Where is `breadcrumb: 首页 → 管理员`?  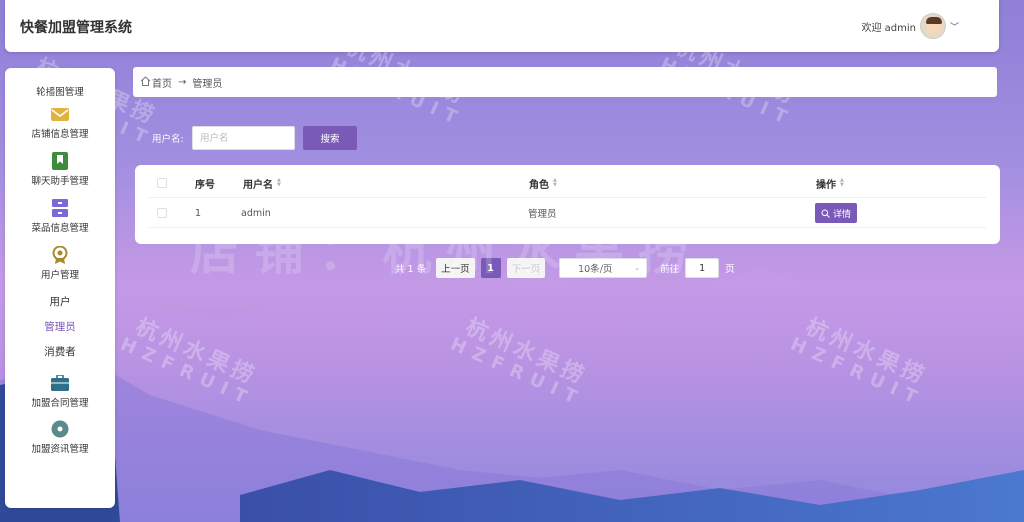 breadcrumb: 首页 → 管理员 is located at coordinates (565, 82).